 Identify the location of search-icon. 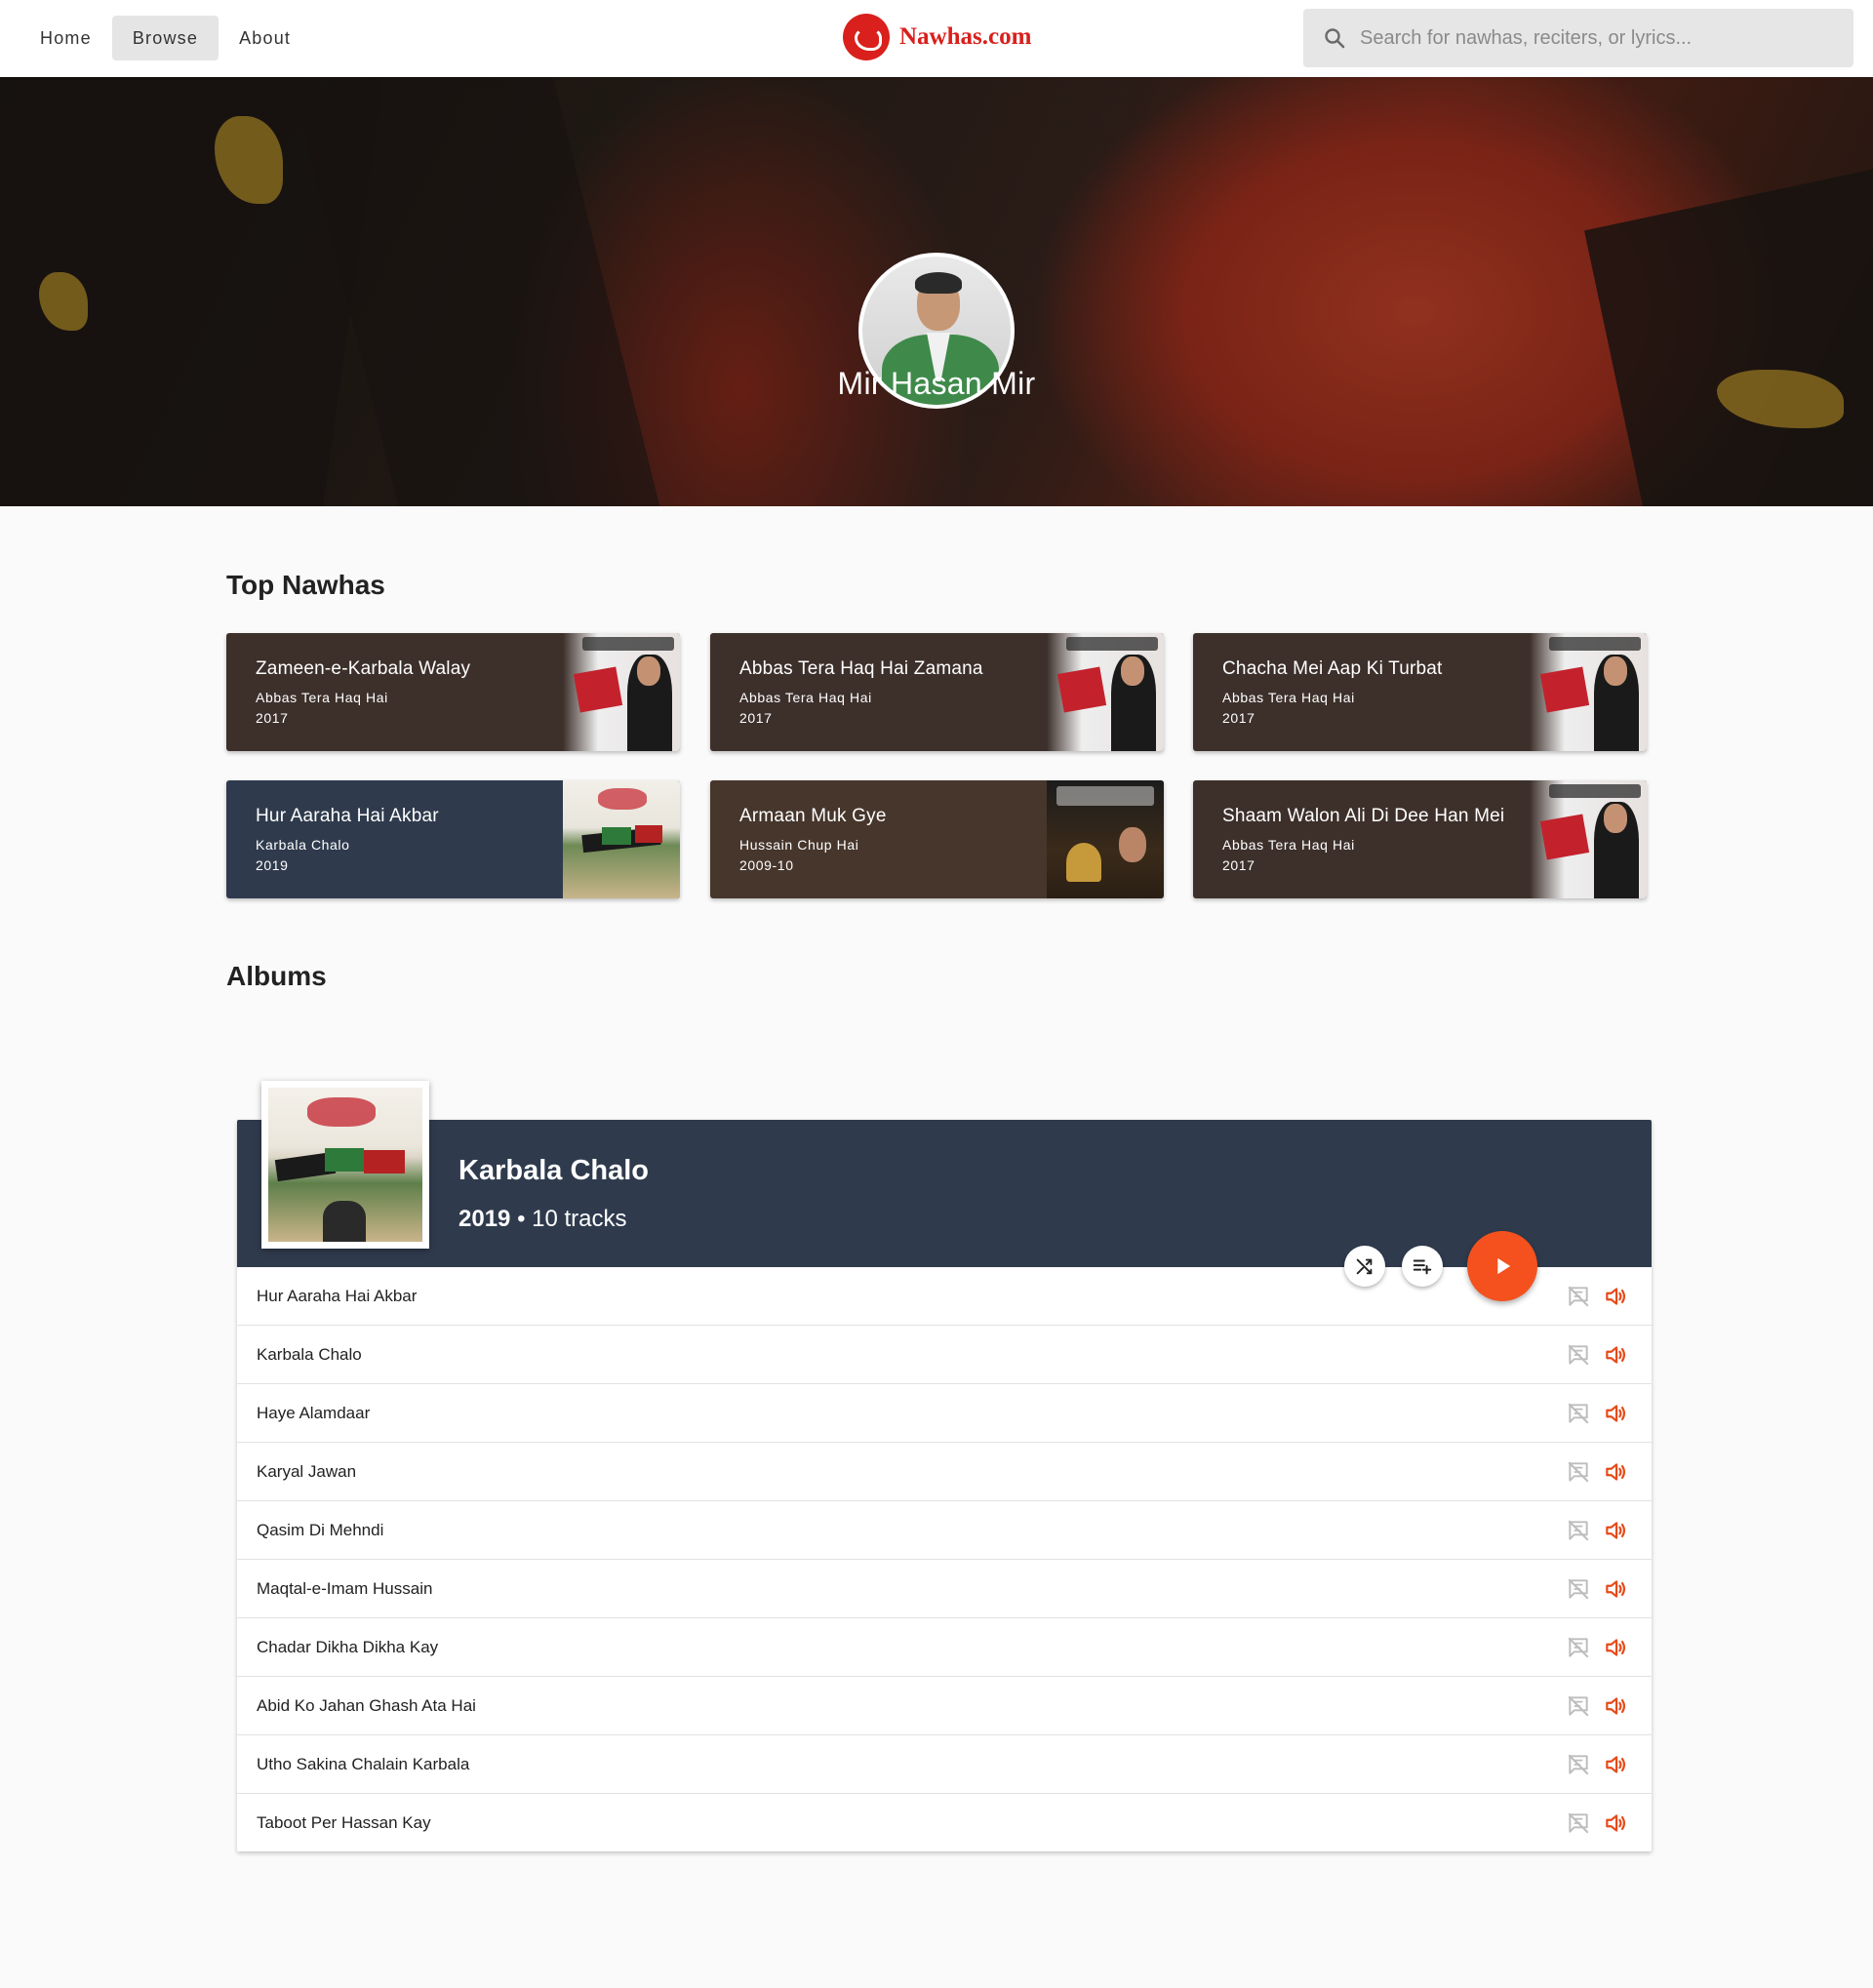
(1335, 38).